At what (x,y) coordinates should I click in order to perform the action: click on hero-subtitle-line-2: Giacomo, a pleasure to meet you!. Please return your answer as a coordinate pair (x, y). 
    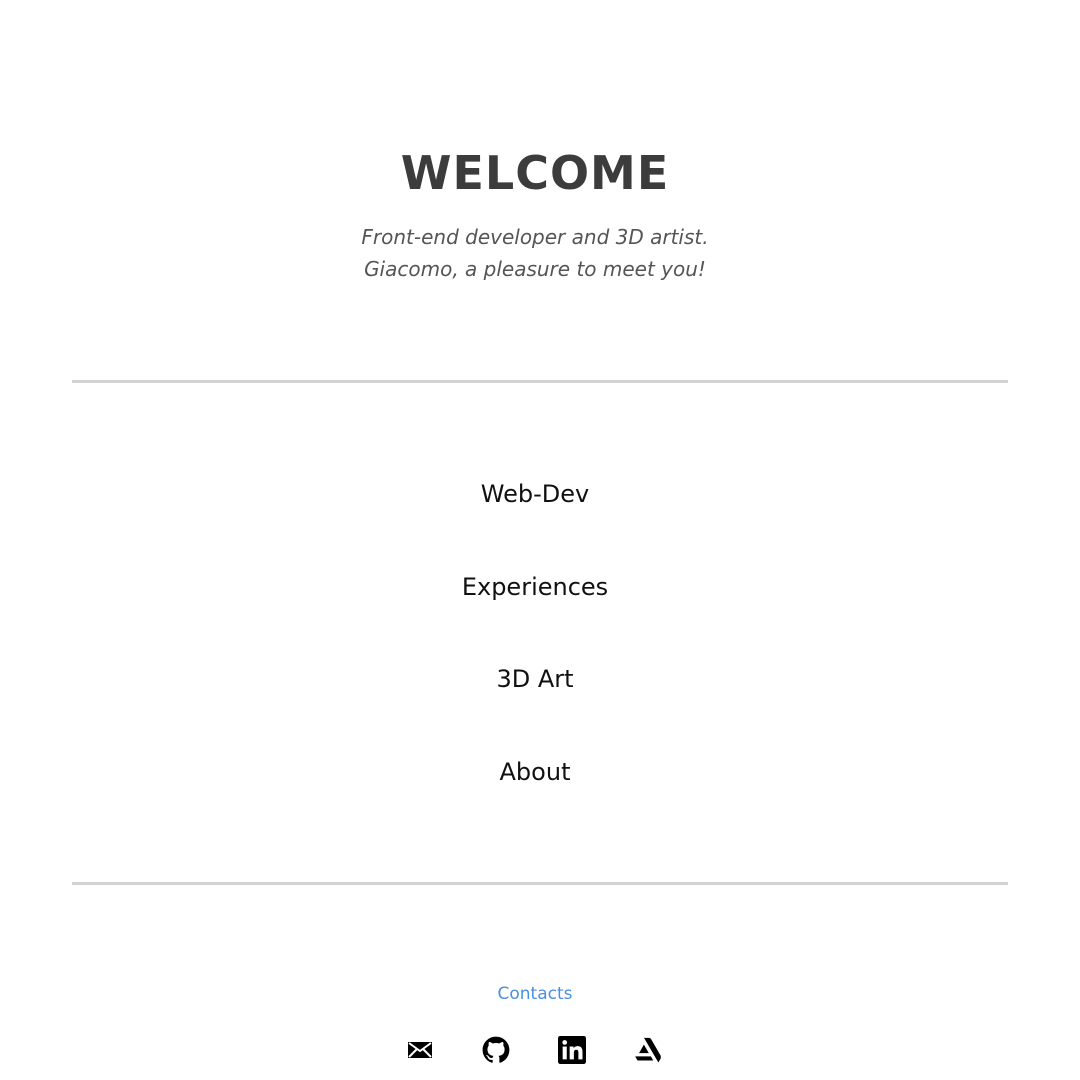
    Looking at the image, I should click on (535, 269).